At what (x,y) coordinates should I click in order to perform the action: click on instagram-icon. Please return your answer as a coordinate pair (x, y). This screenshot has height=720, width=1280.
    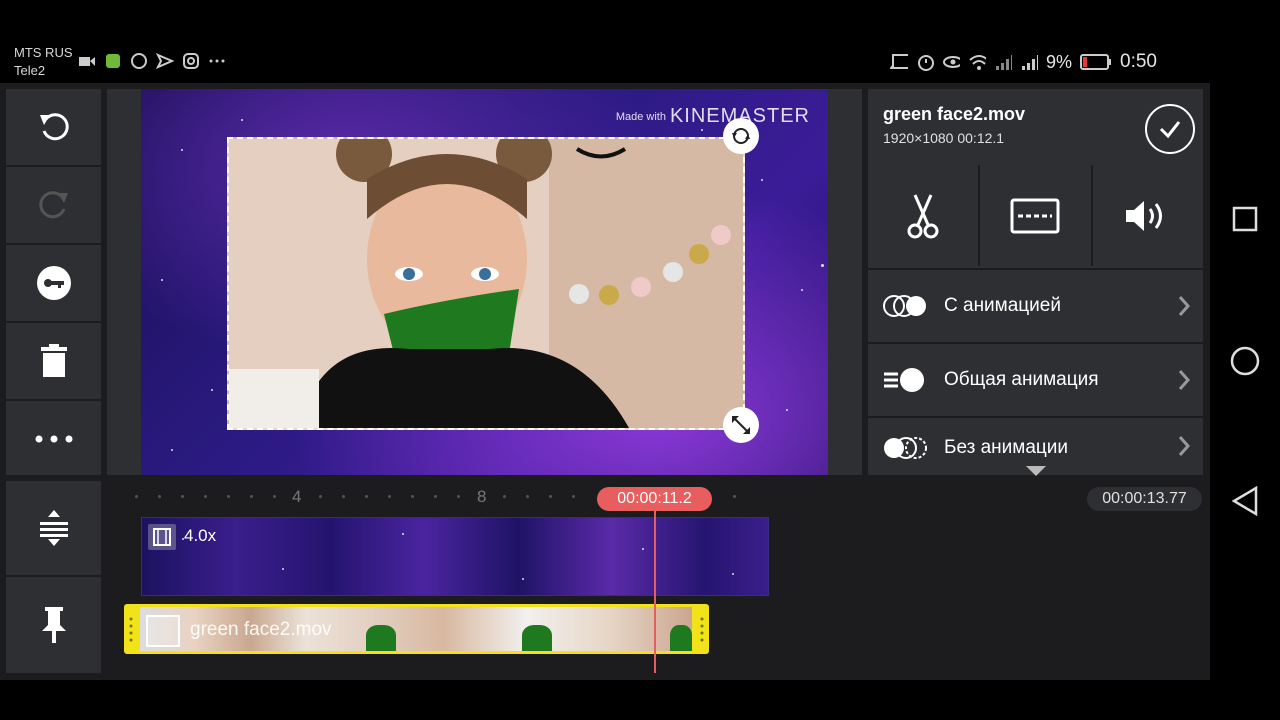
    Looking at the image, I should click on (191, 61).